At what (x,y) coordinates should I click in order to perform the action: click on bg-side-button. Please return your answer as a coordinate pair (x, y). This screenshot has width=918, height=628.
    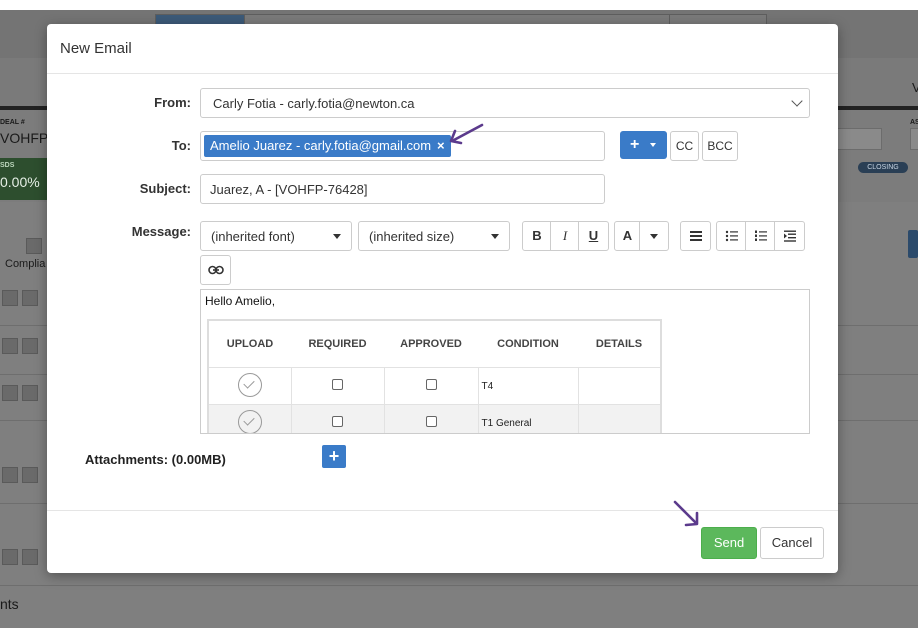
    Looking at the image, I should click on (913, 244).